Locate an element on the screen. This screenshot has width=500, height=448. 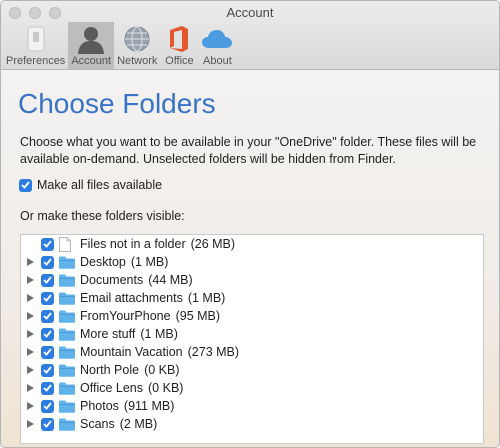
folder-name: North Pole is located at coordinates (110, 370).